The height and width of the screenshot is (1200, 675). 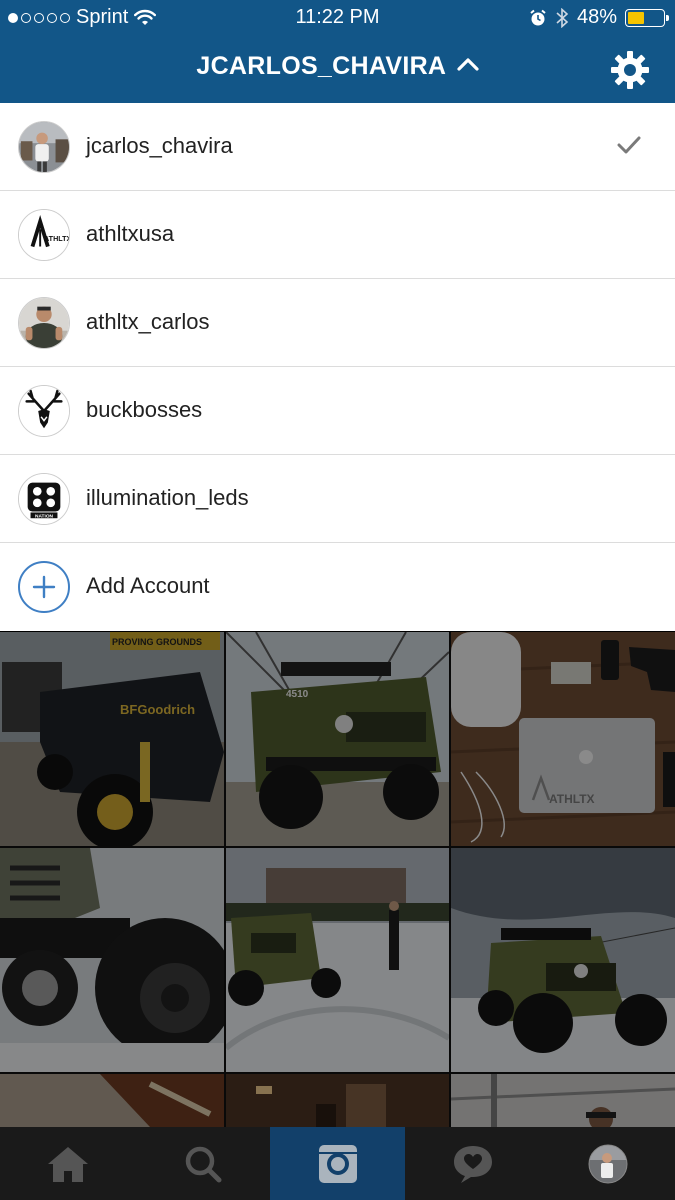 What do you see at coordinates (337, 323) in the screenshot?
I see `account-row-athltx-carlos: athltx_carlos` at bounding box center [337, 323].